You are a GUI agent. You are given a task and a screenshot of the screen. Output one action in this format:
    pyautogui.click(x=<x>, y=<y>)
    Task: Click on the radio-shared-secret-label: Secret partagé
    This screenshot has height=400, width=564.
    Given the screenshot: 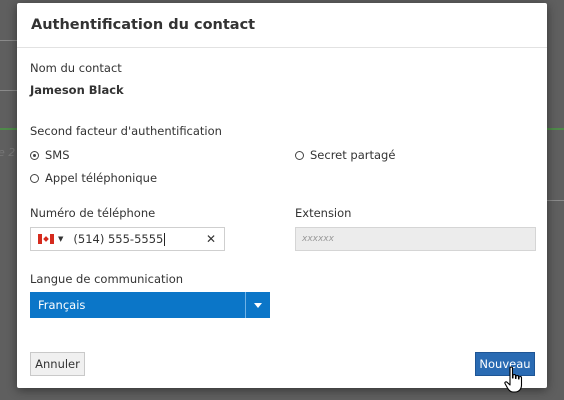 What is the action you would take?
    pyautogui.click(x=353, y=155)
    